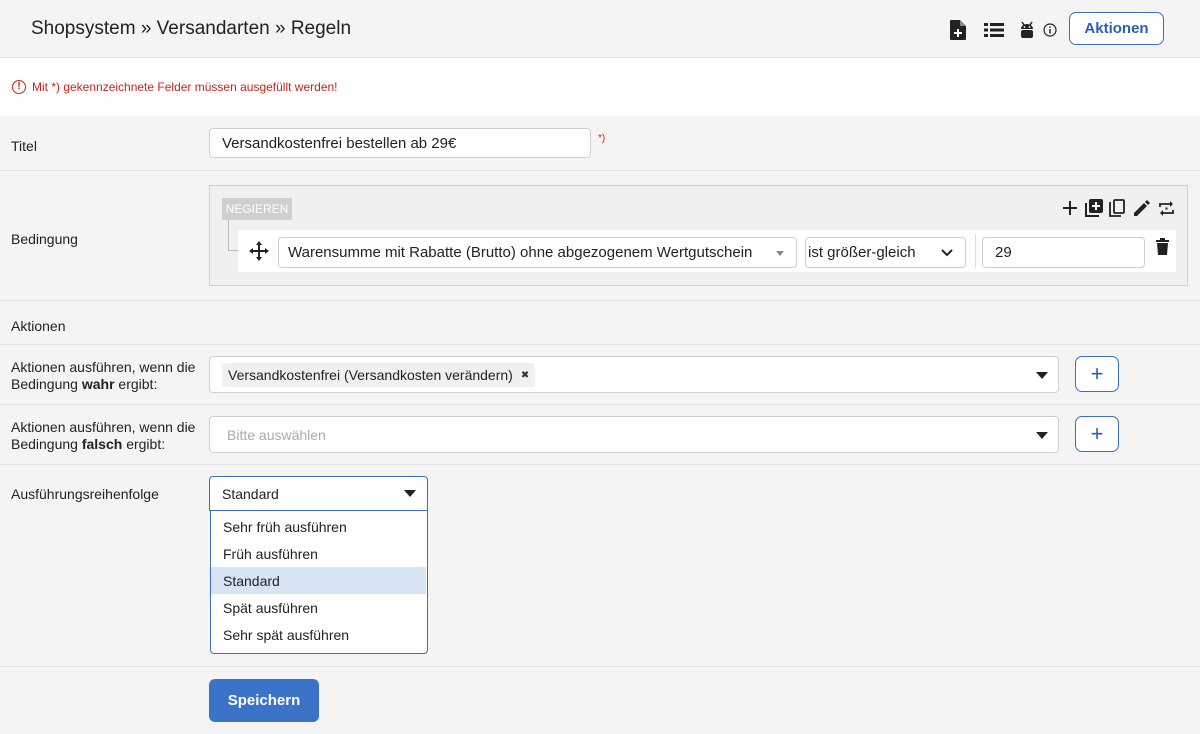  What do you see at coordinates (44, 239) in the screenshot?
I see `bedingung-label: Bedingung` at bounding box center [44, 239].